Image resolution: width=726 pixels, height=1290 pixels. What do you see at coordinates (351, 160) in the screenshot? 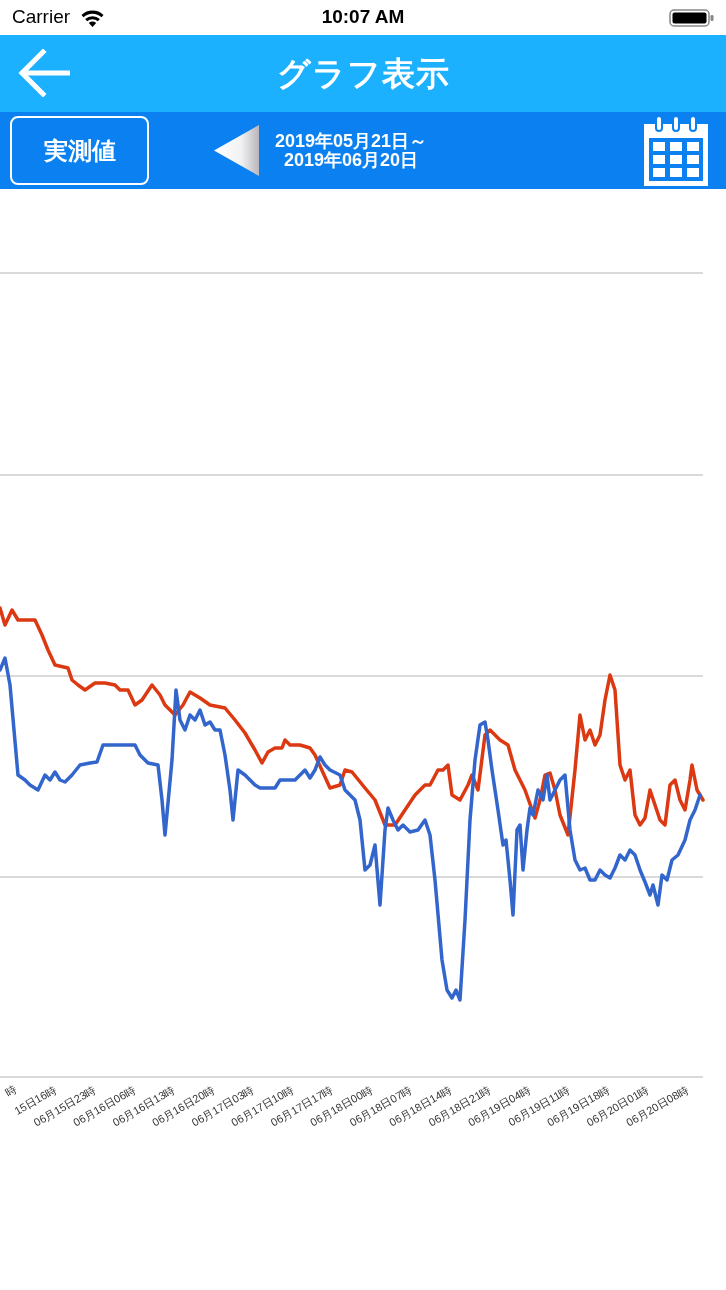
I see `date-end-text: 2019年06月20日` at bounding box center [351, 160].